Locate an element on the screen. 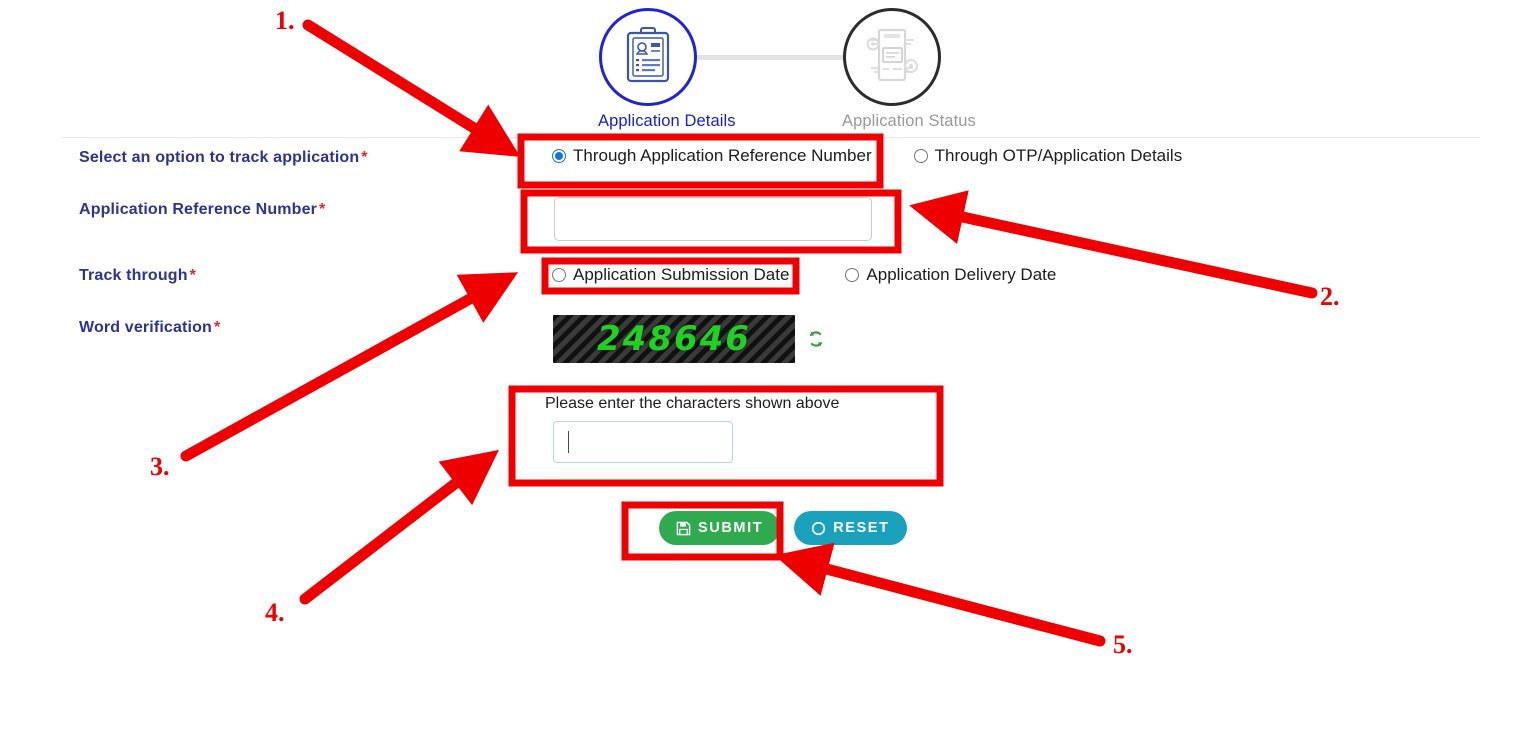  radio-application-submission-date: Application Submission Date is located at coordinates (670, 275).